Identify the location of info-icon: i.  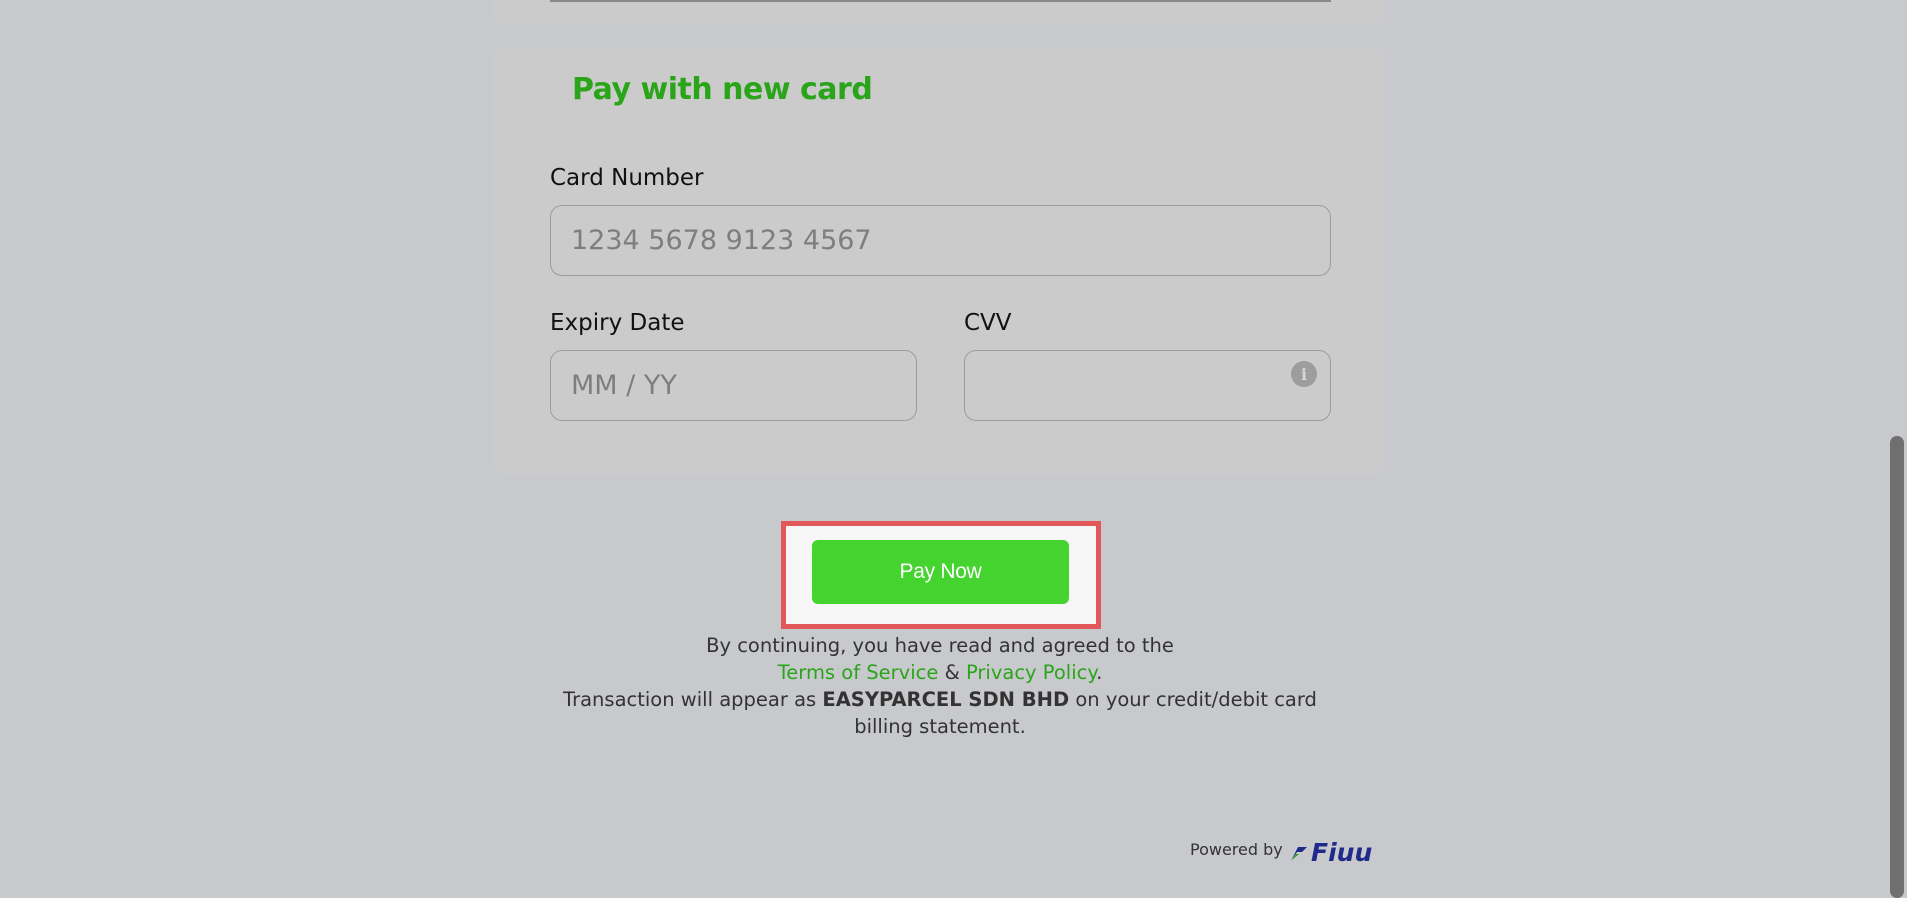
(1304, 374).